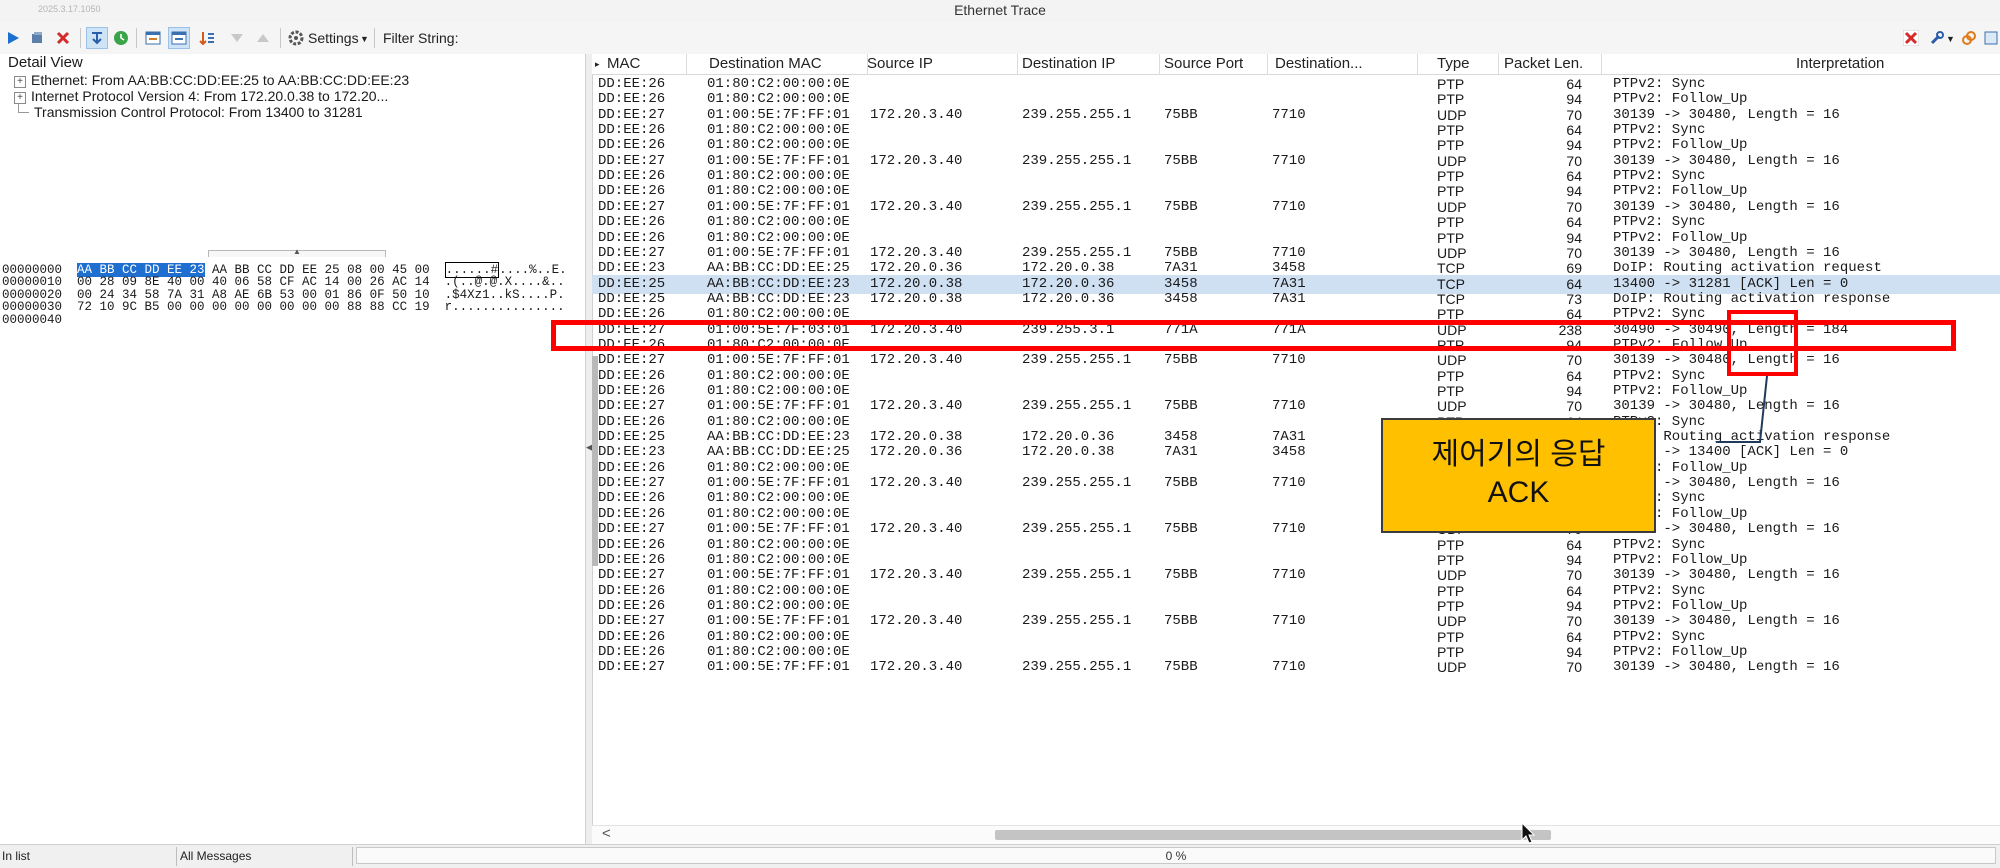 The width and height of the screenshot is (2000, 868). I want to click on detail-view-icon, so click(179, 38).